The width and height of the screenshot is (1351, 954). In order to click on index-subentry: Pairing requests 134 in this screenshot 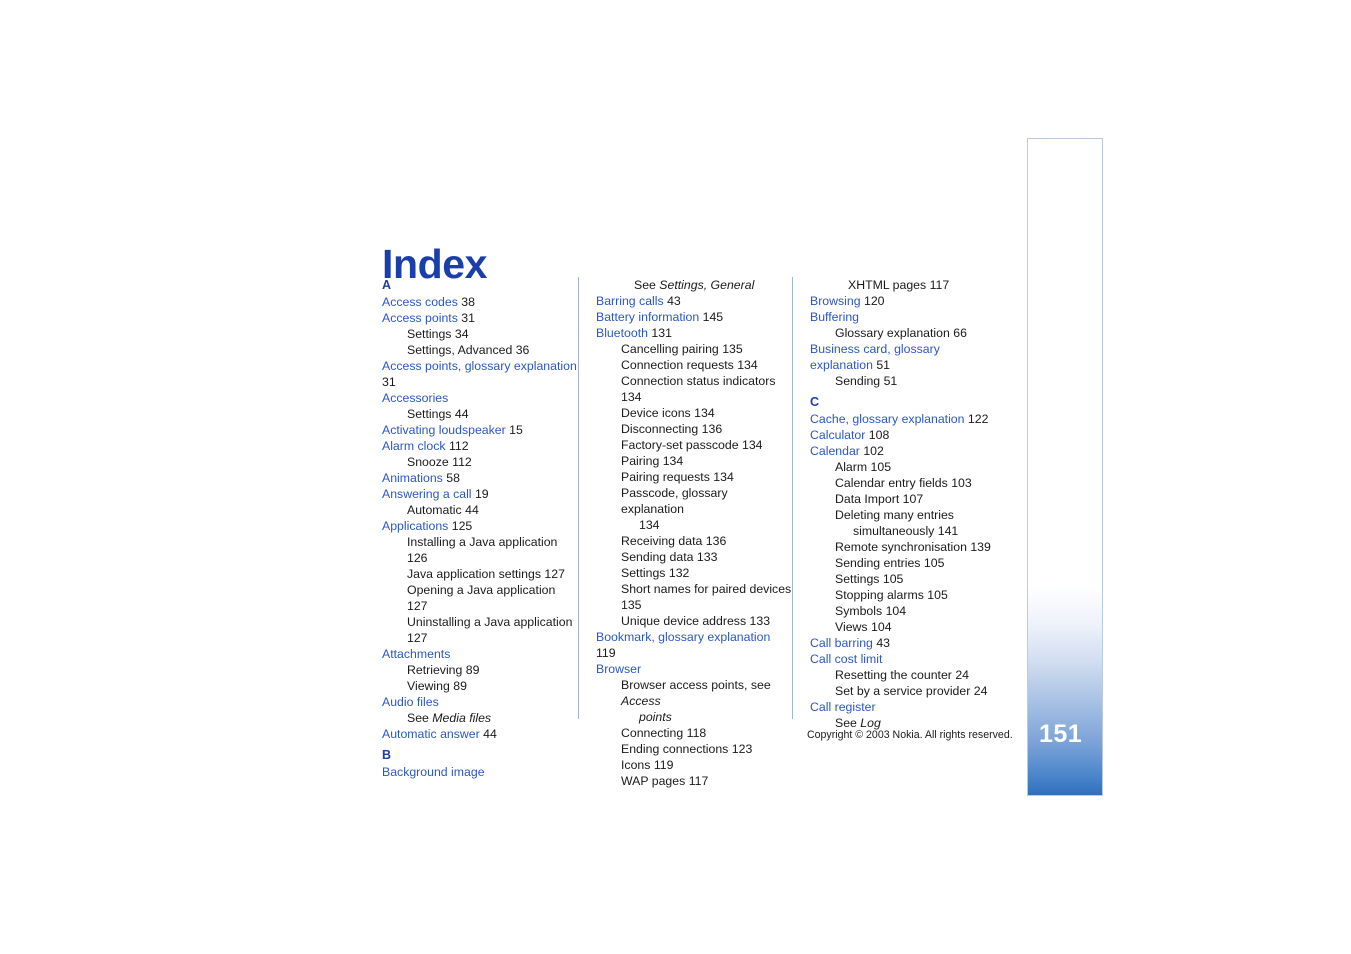, I will do `click(694, 477)`.